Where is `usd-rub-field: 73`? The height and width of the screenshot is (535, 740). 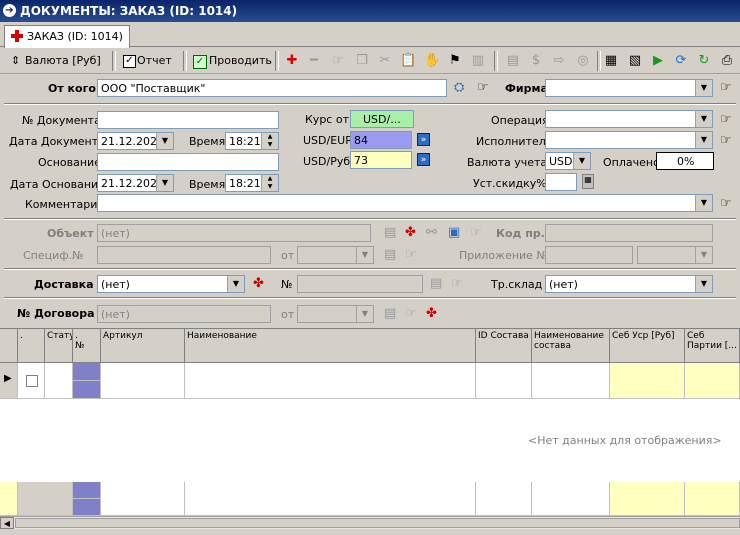
usd-rub-field: 73 is located at coordinates (381, 160).